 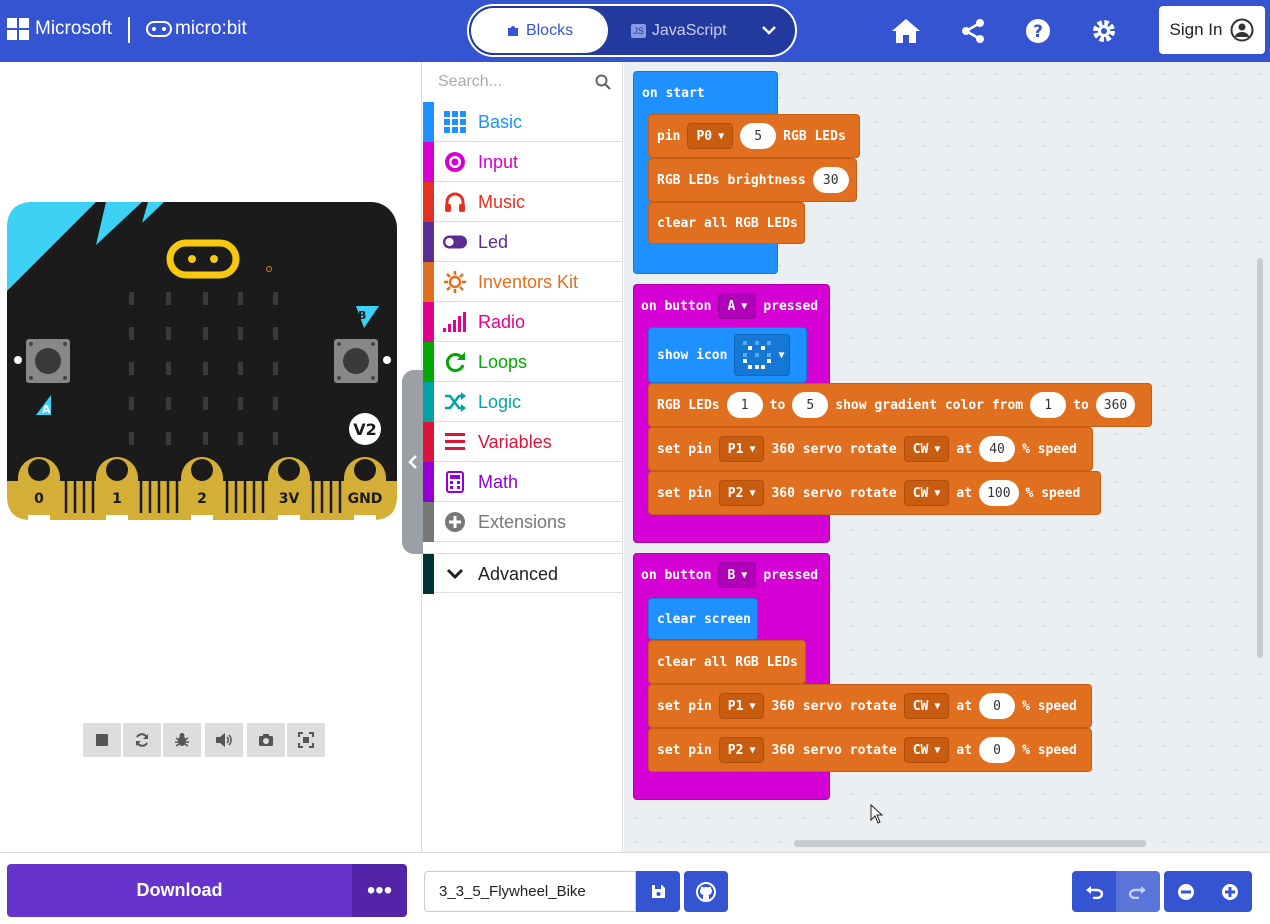 What do you see at coordinates (523, 202) in the screenshot?
I see `category-music: Music` at bounding box center [523, 202].